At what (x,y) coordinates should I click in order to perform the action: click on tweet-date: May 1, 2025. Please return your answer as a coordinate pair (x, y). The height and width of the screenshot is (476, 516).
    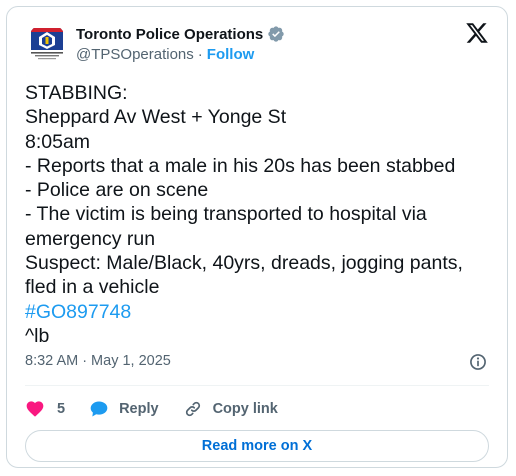
    Looking at the image, I should click on (131, 361).